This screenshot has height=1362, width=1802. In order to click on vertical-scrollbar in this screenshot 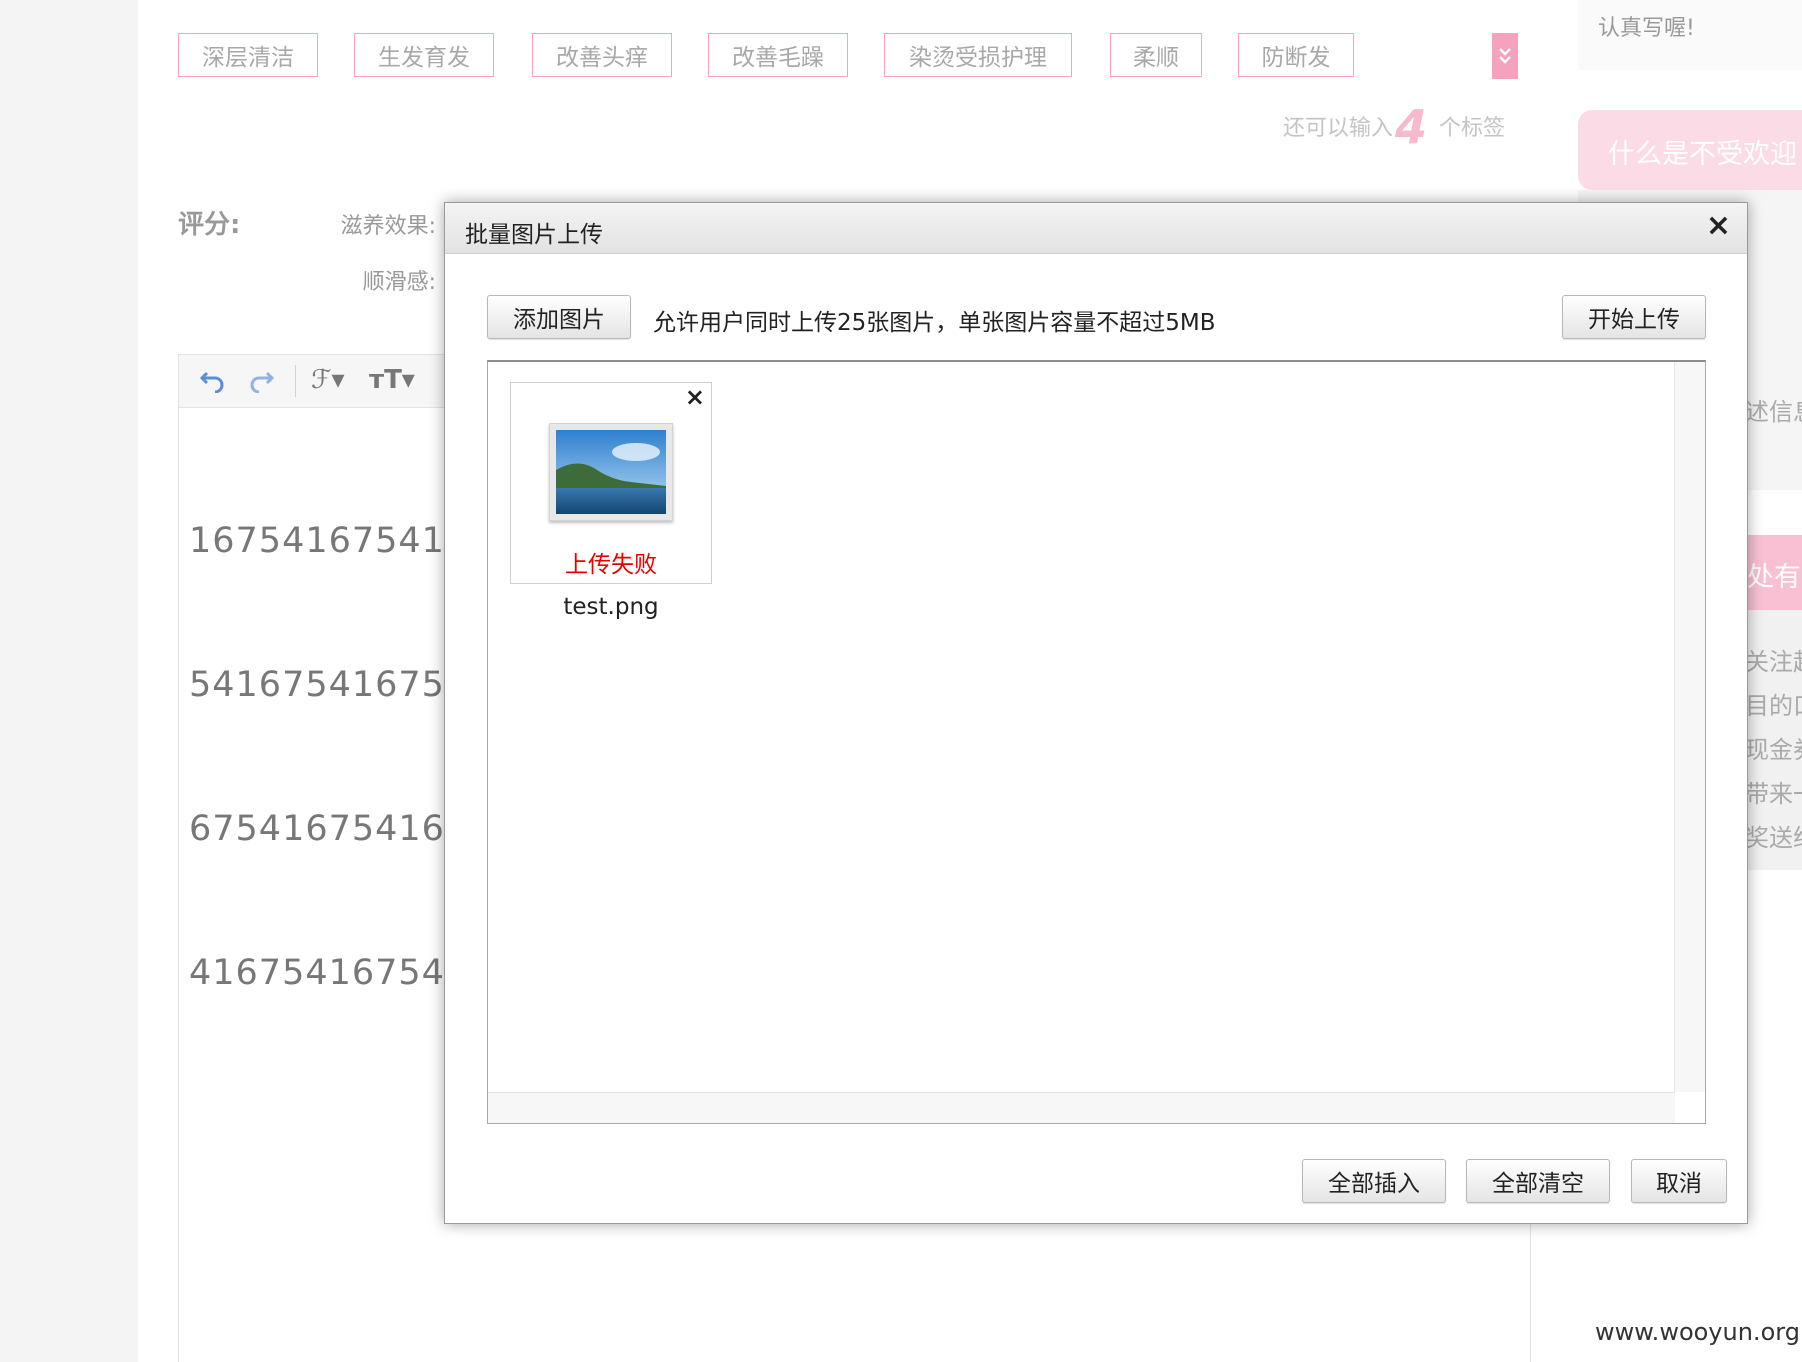, I will do `click(1689, 727)`.